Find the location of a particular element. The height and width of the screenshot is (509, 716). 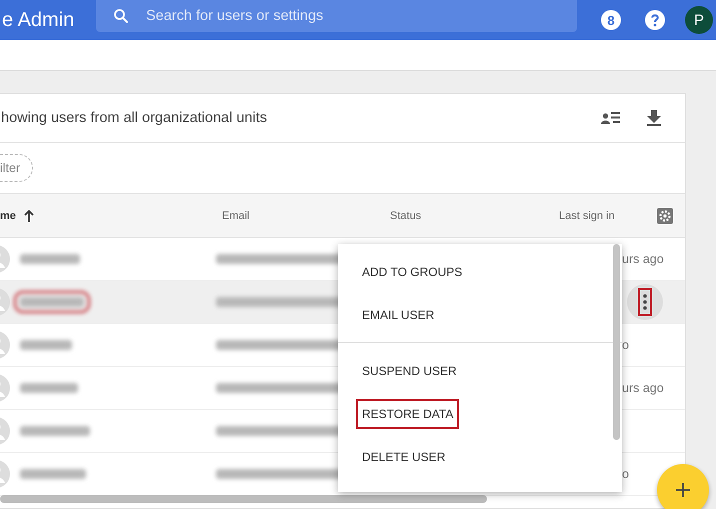

card-title: howing users from all organizational units is located at coordinates (134, 118).